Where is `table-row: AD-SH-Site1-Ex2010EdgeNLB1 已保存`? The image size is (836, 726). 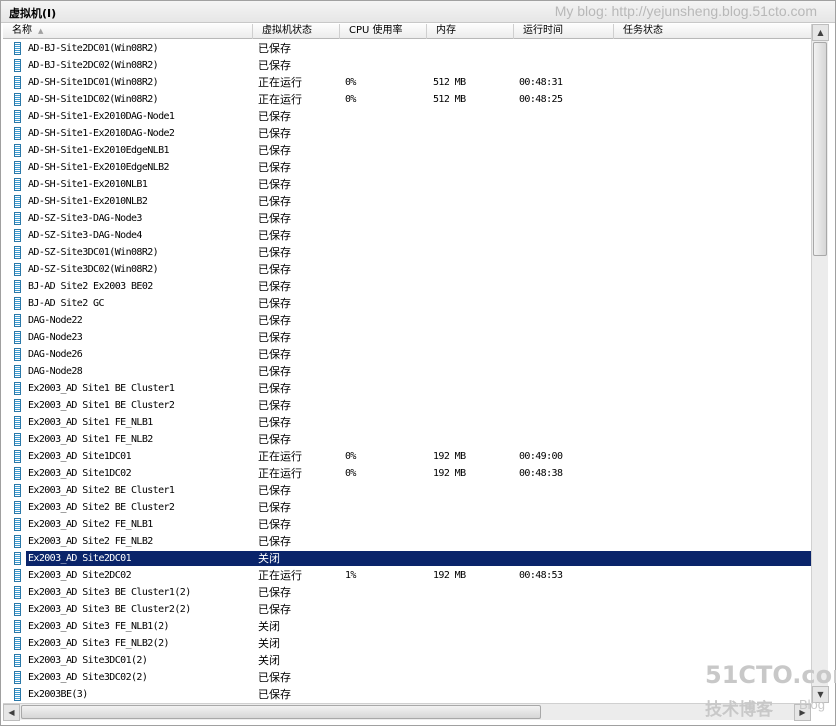 table-row: AD-SH-Site1-Ex2010EdgeNLB1 已保存 is located at coordinates (407, 150).